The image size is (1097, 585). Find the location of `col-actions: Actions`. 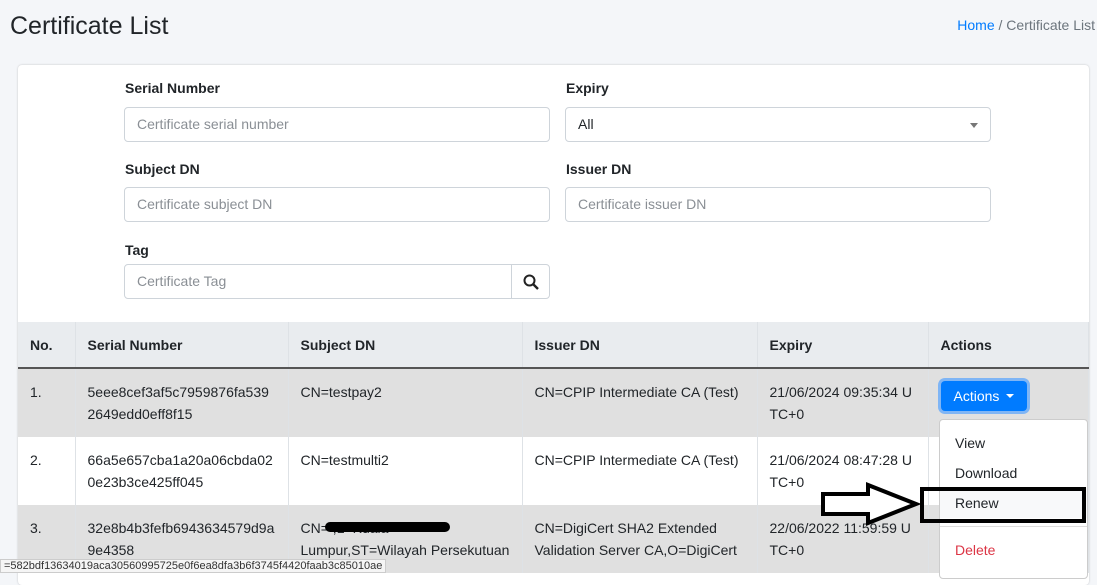

col-actions: Actions is located at coordinates (1008, 345).